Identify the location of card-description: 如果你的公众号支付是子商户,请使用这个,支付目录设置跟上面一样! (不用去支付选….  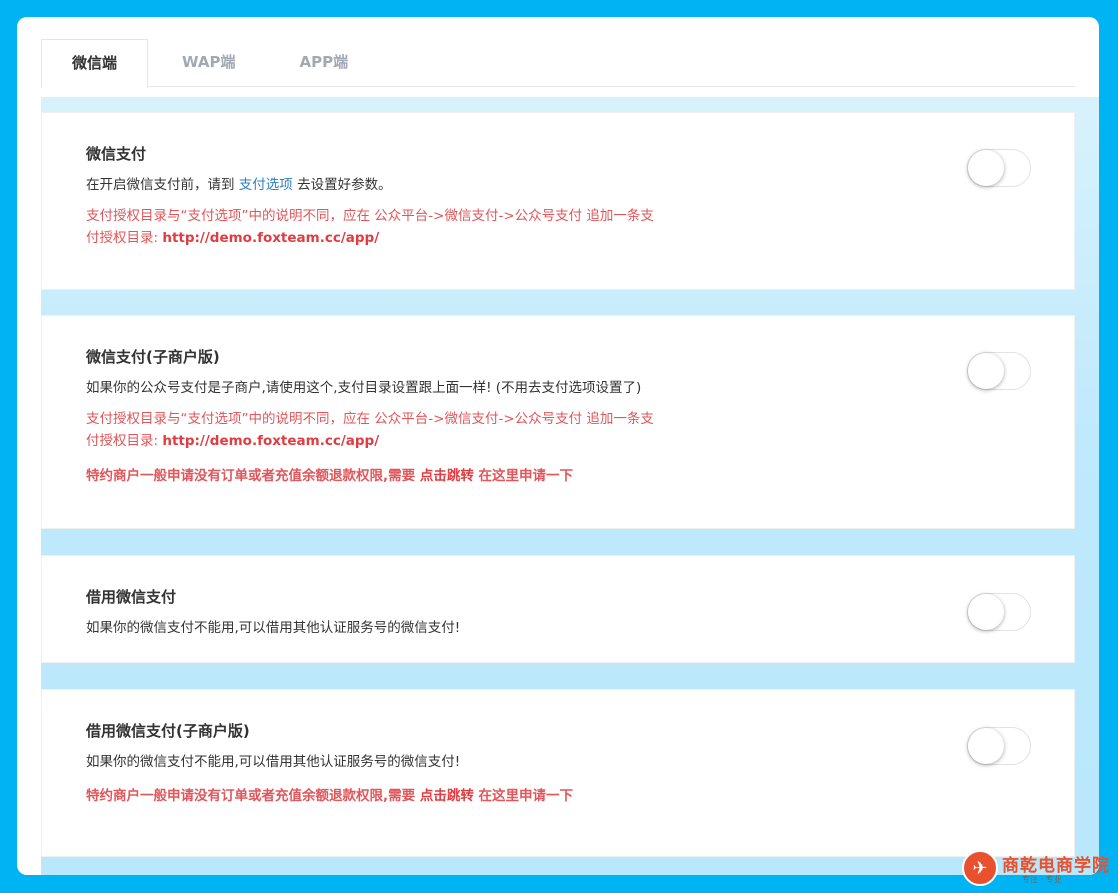
(364, 388).